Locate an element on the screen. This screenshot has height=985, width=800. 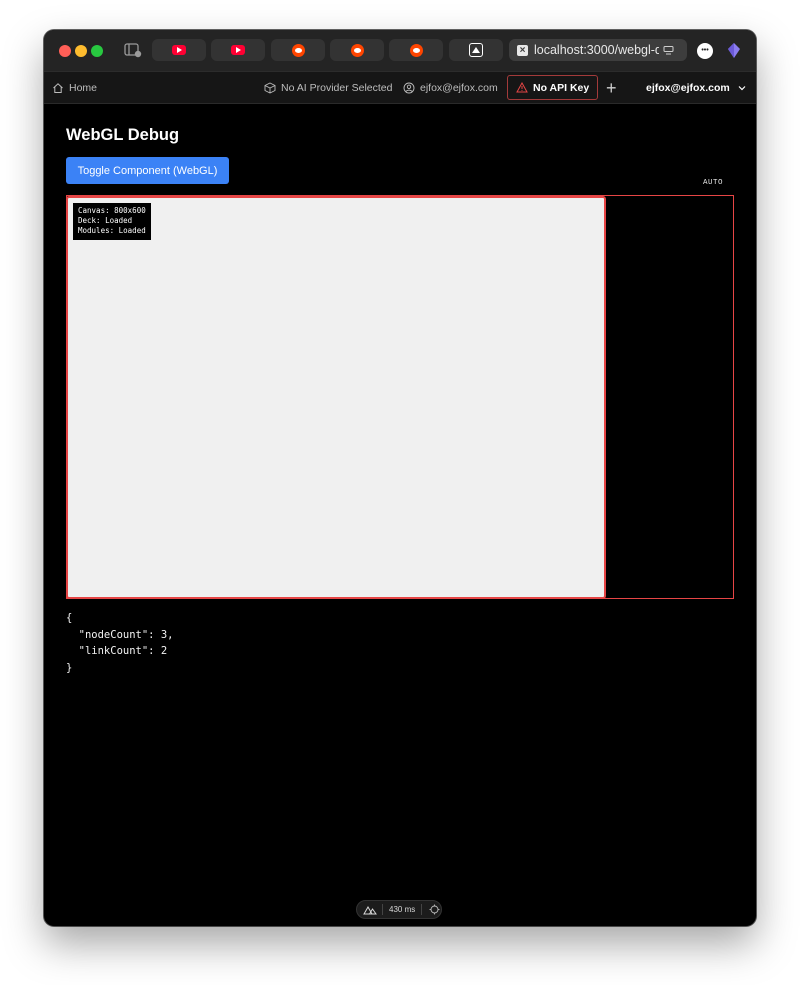
warning-icon is located at coordinates (522, 87).